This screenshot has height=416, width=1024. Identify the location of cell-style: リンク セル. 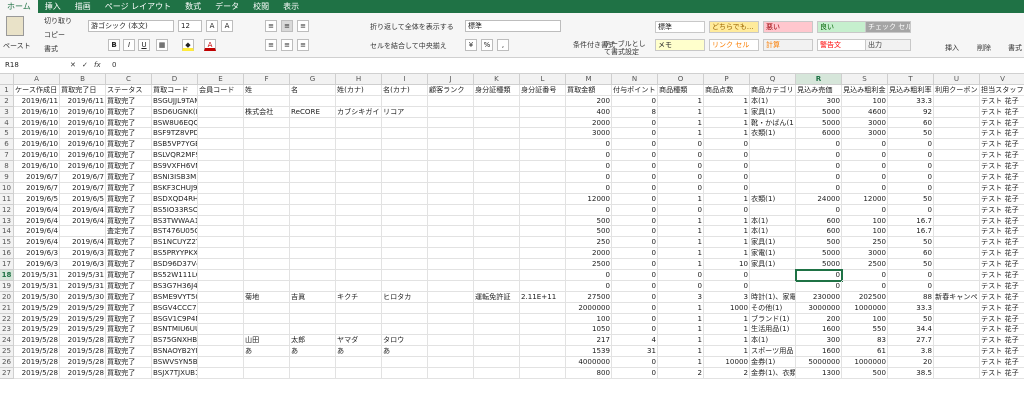
(734, 45).